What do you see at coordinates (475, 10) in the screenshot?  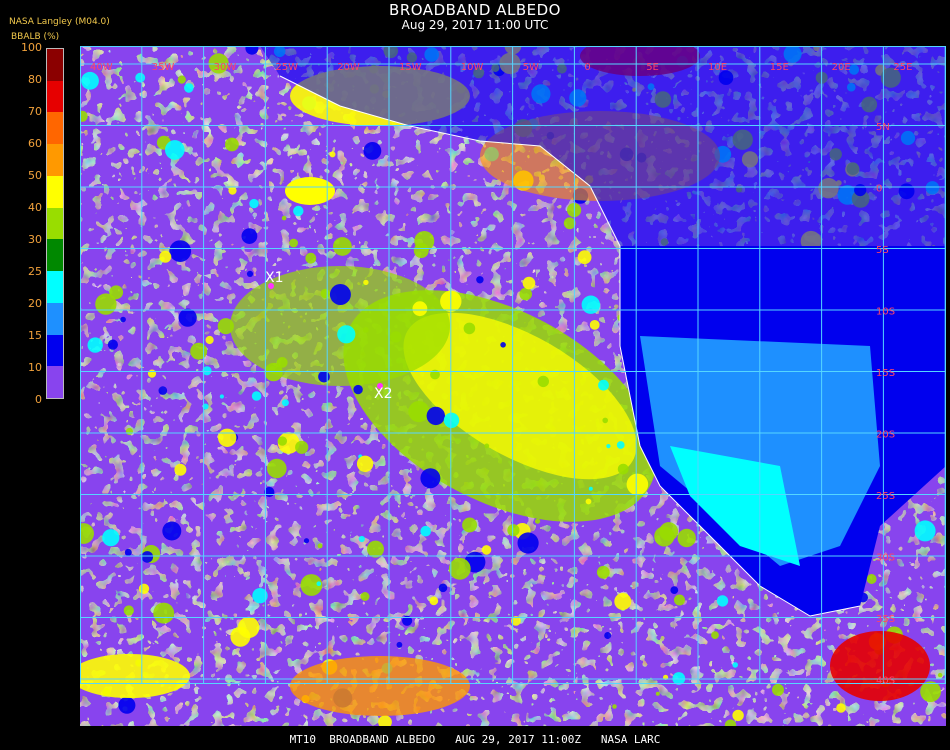 I see `map-title: BROADBAND ALBEDO` at bounding box center [475, 10].